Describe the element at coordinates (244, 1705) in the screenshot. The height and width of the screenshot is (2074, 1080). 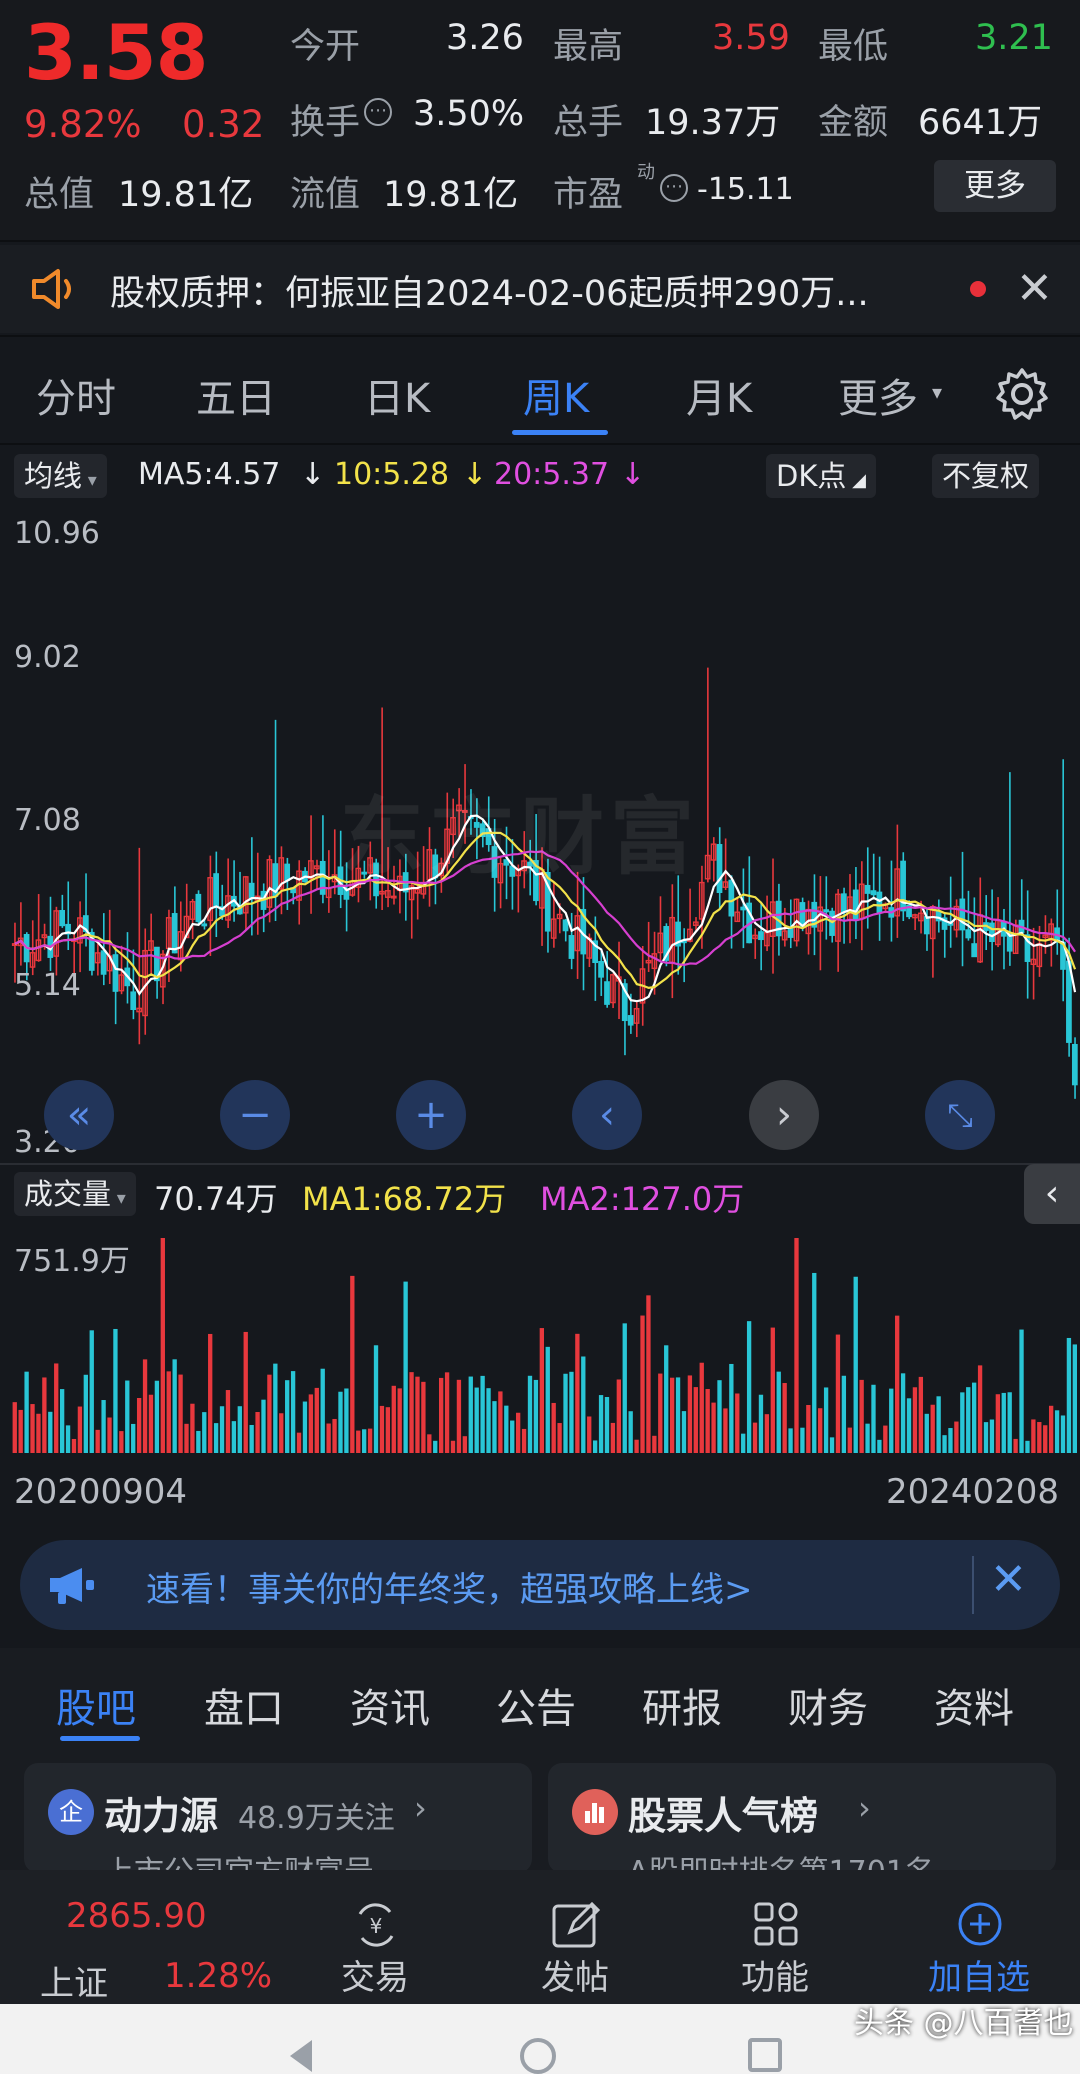
I see `tab-orderbook: 盘口` at that location.